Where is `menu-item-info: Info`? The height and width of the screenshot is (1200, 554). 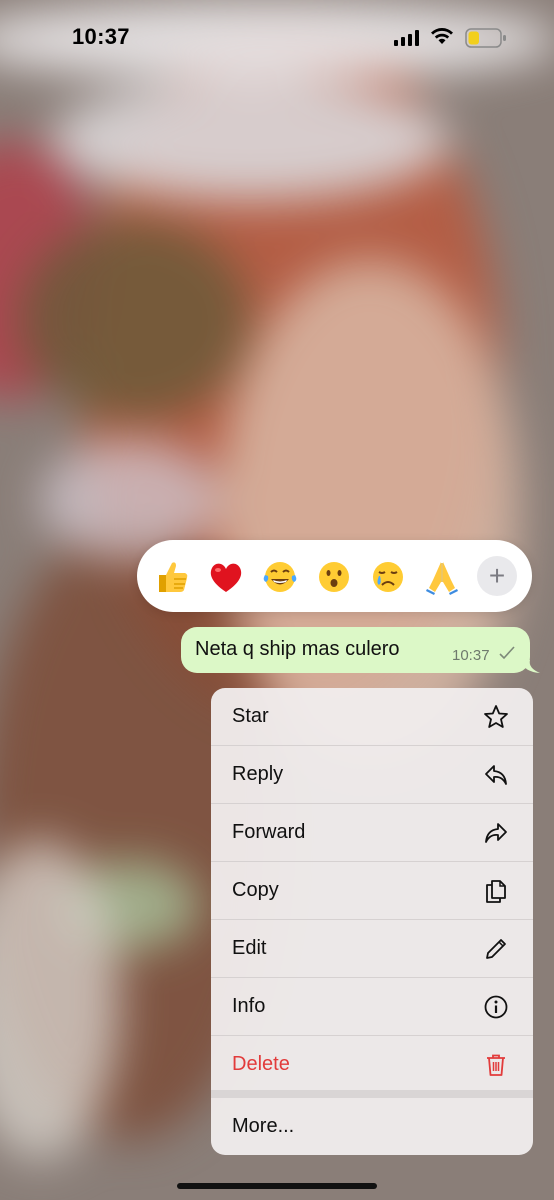
menu-item-info: Info is located at coordinates (372, 1006).